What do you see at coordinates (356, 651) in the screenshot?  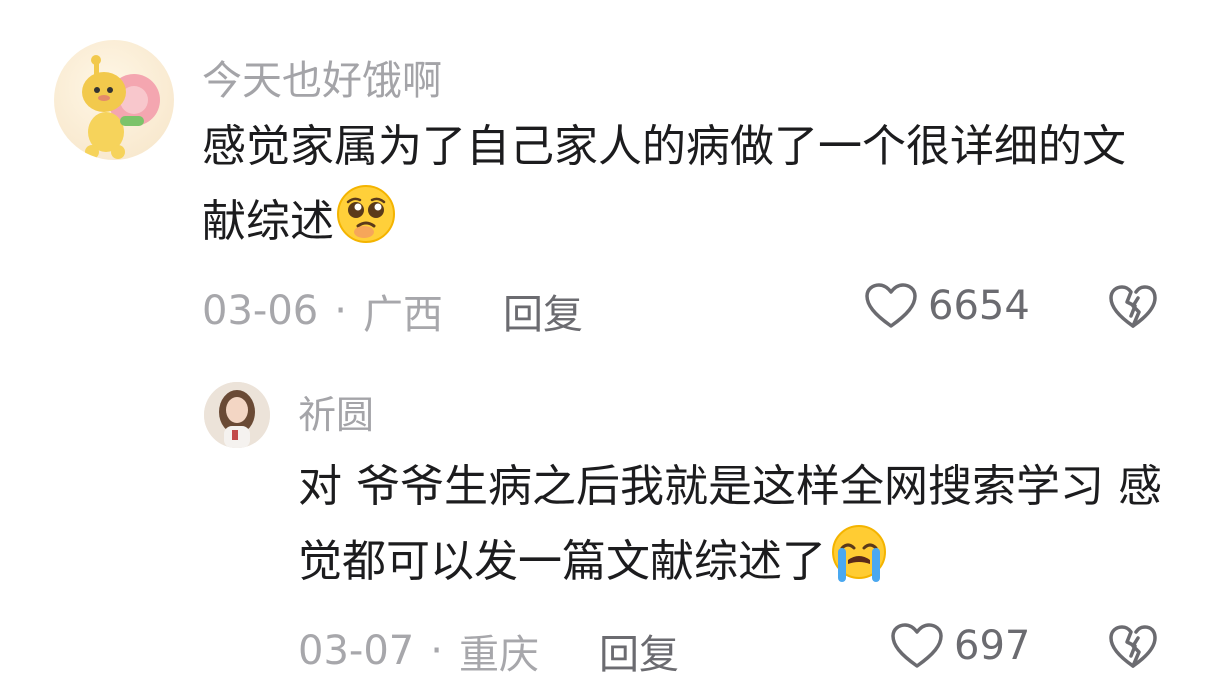 I see `comment-date: 03-07` at bounding box center [356, 651].